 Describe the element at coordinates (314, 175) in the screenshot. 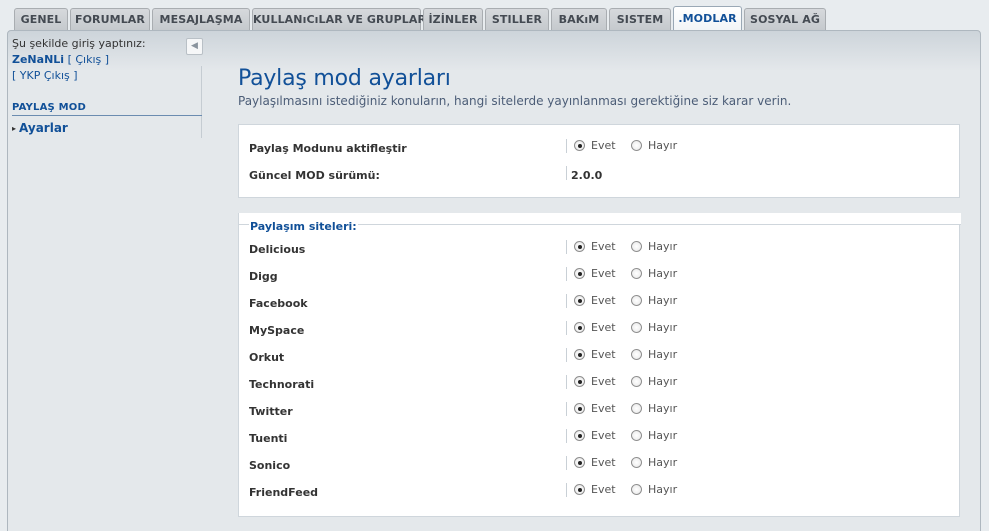

I see `version-label: Güncel MOD sürümü:` at that location.